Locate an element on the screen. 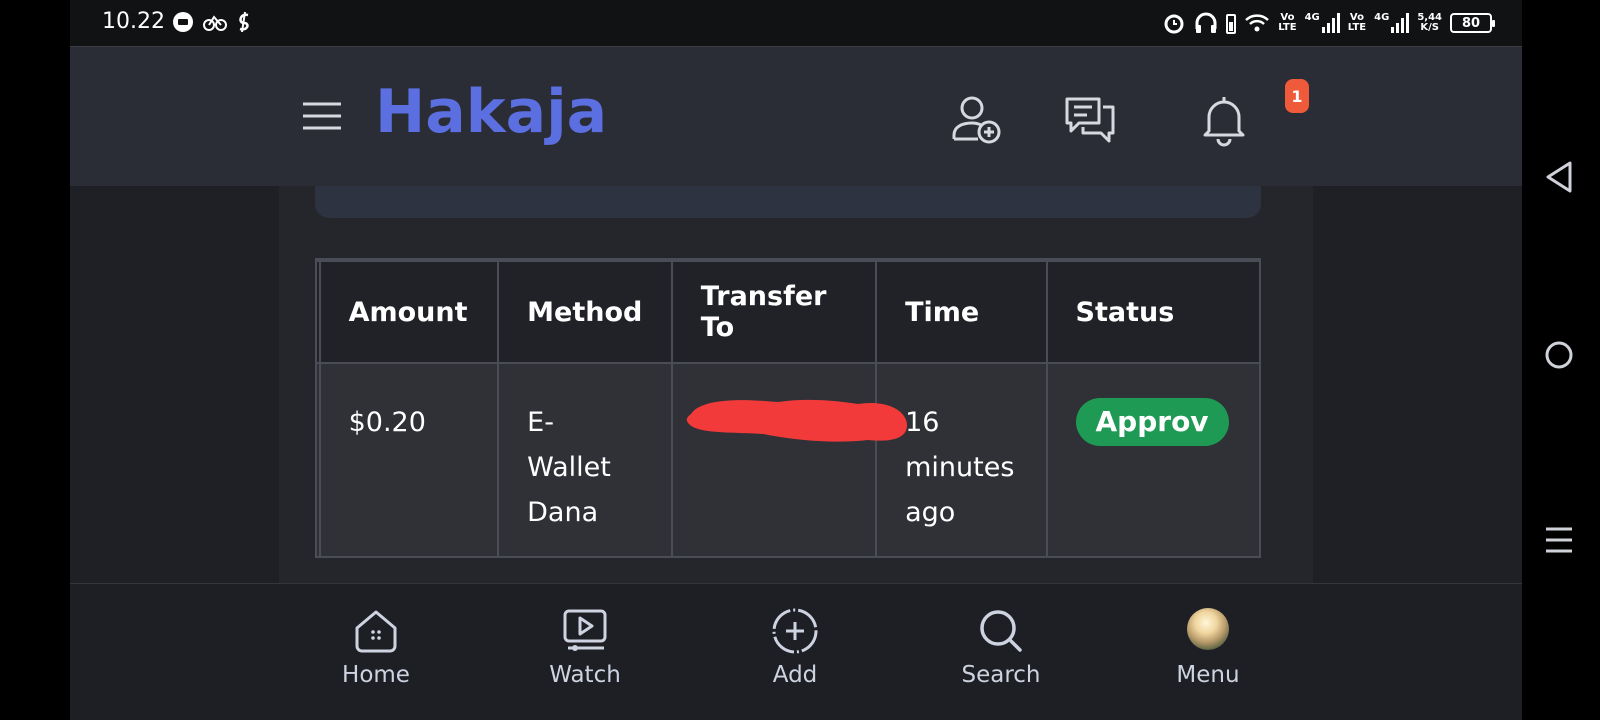 This screenshot has width=1600, height=720. nav-menu: Menu is located at coordinates (1208, 647).